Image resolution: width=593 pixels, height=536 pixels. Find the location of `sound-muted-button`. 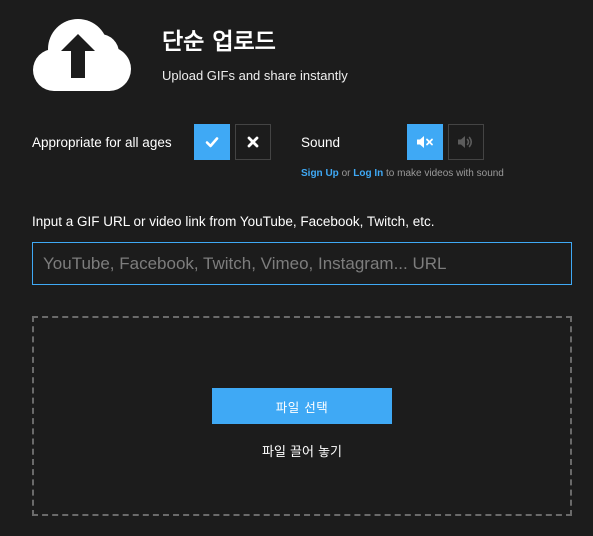

sound-muted-button is located at coordinates (425, 142).